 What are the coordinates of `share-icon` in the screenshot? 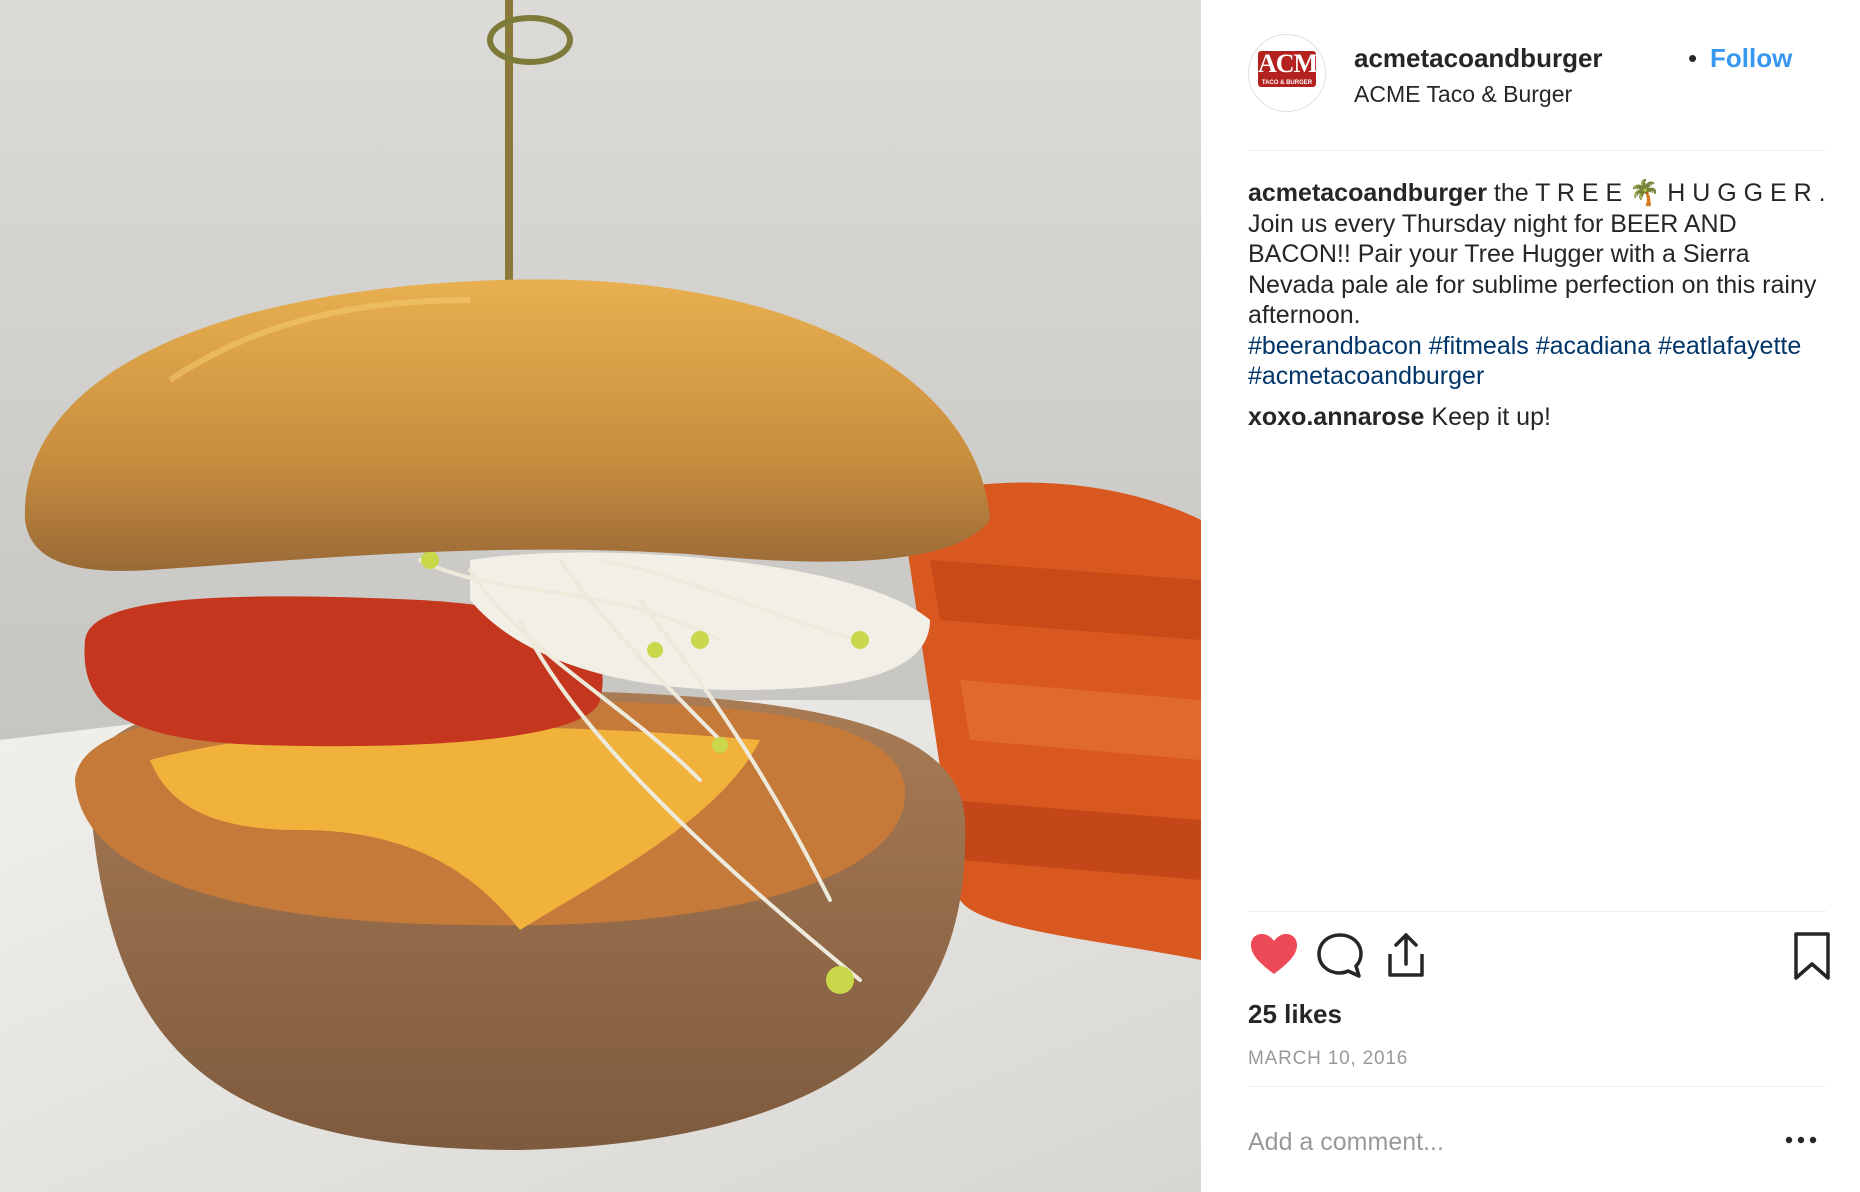 It's located at (1406, 955).